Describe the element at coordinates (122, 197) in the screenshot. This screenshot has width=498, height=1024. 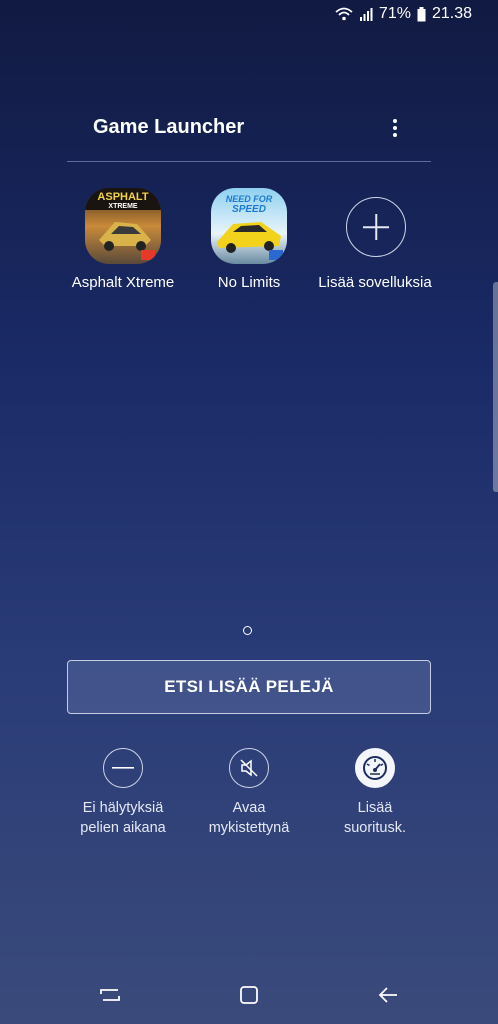
I see `asphalt-logo-text: ASPHALT` at that location.